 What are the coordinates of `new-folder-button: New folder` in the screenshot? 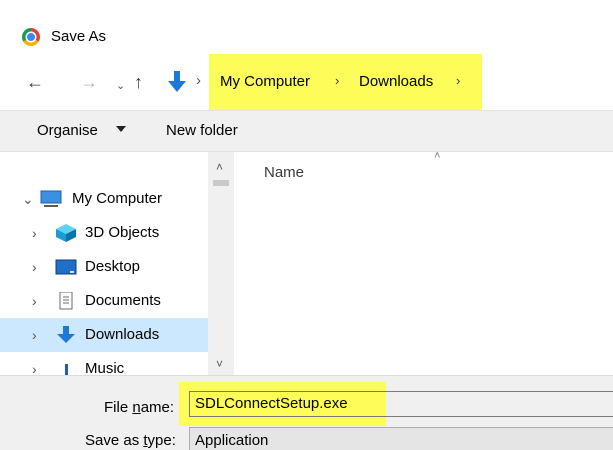 It's located at (202, 130).